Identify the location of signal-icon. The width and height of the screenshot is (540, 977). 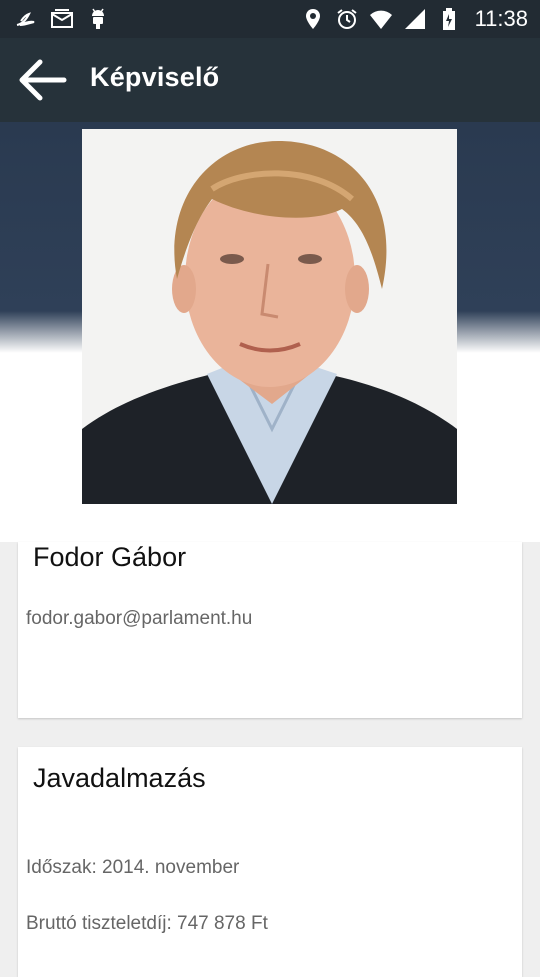
(414, 19).